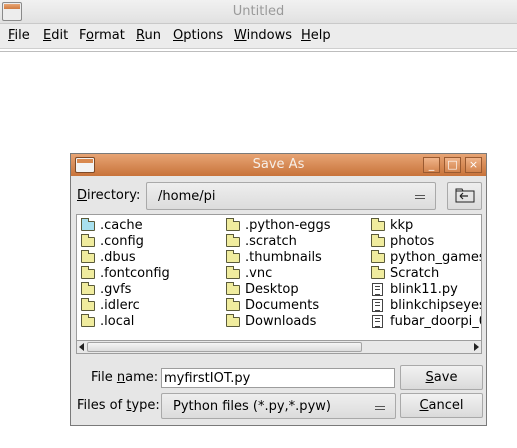 This screenshot has height=448, width=517. What do you see at coordinates (277, 258) in the screenshot?
I see `list-item: .thumbnails` at bounding box center [277, 258].